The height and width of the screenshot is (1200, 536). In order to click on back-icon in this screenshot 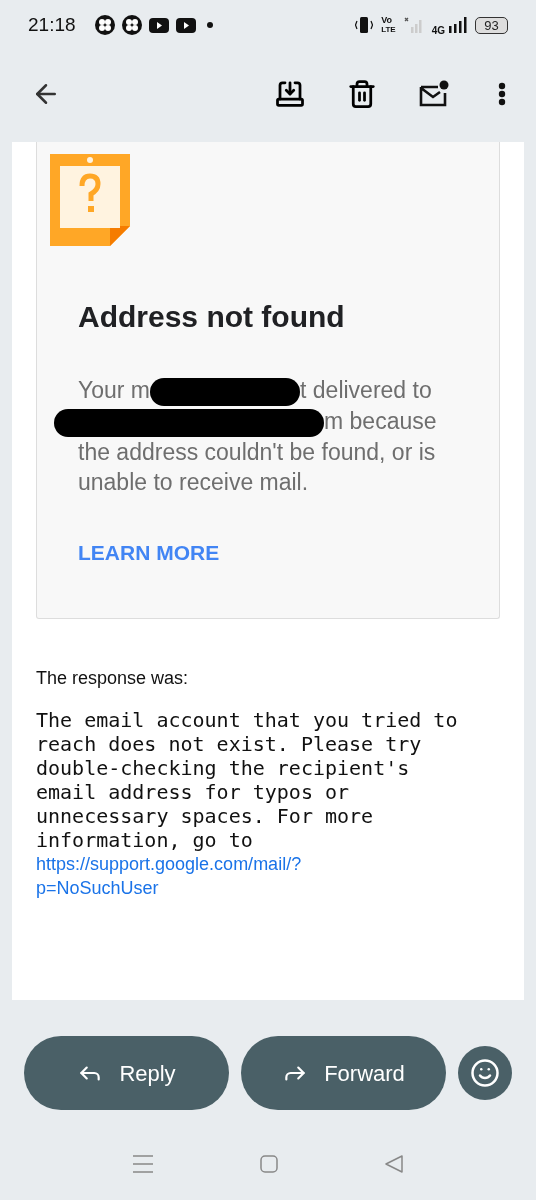, I will do `click(393, 1164)`.